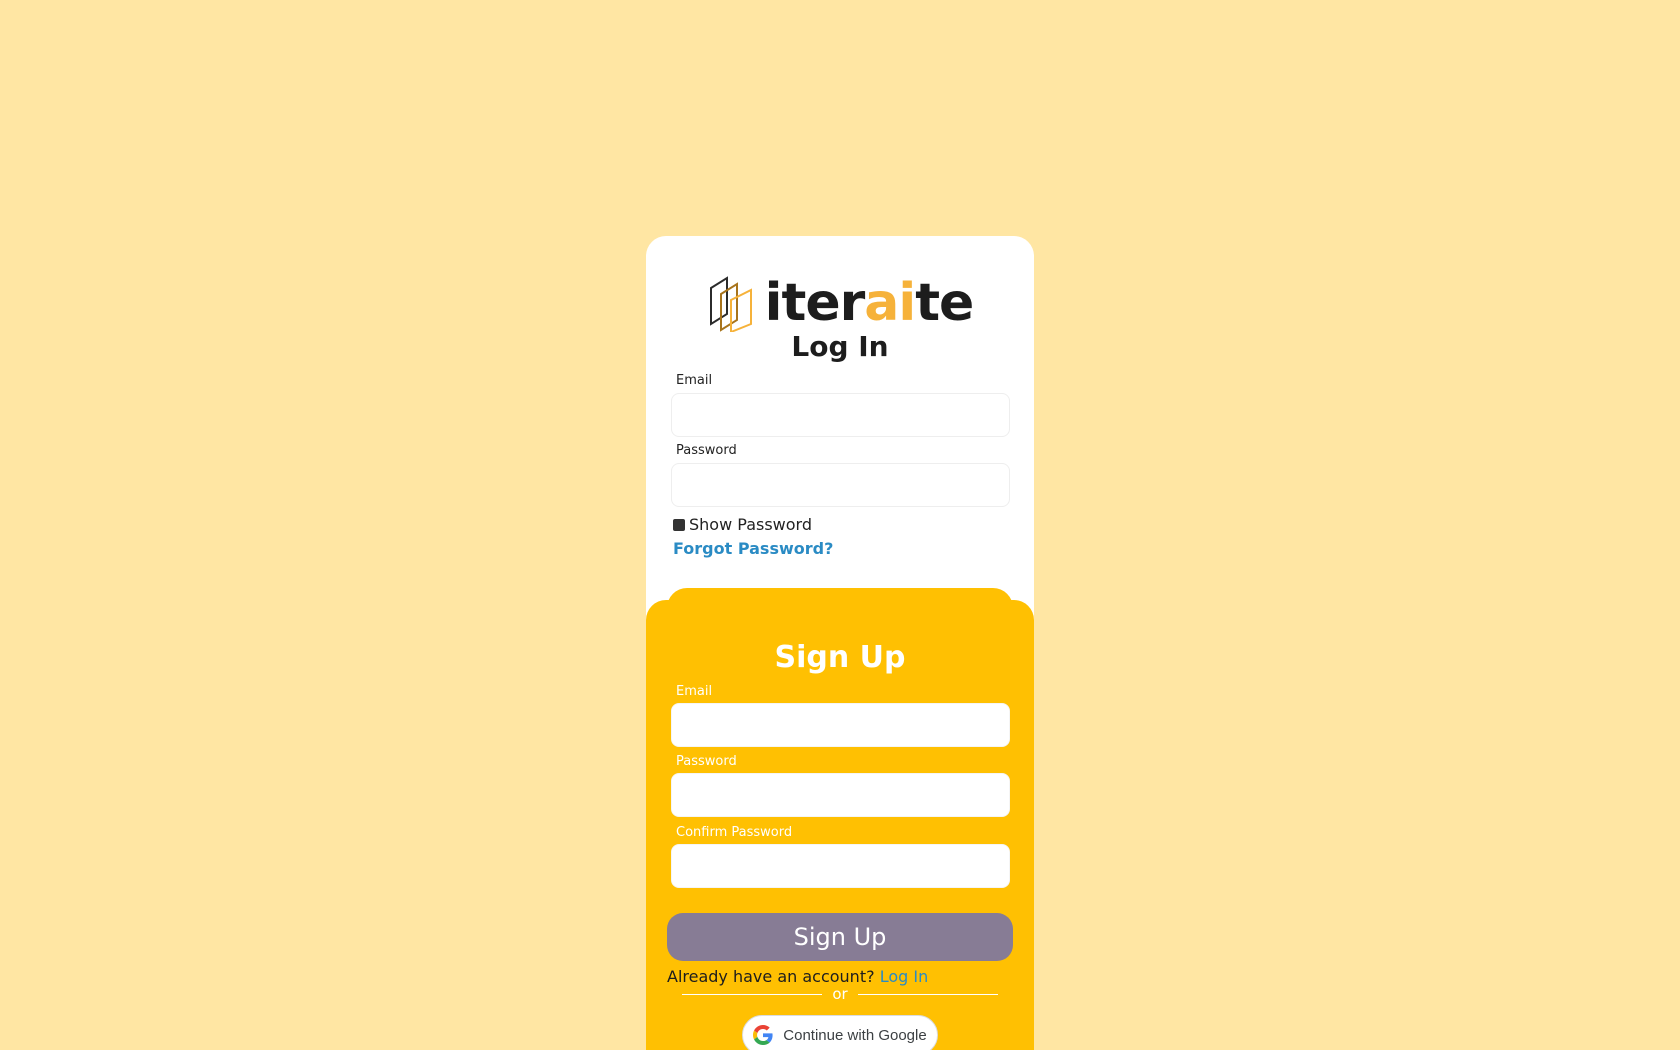 The width and height of the screenshot is (1680, 1050). What do you see at coordinates (840, 795) in the screenshot?
I see `signup-password-input` at bounding box center [840, 795].